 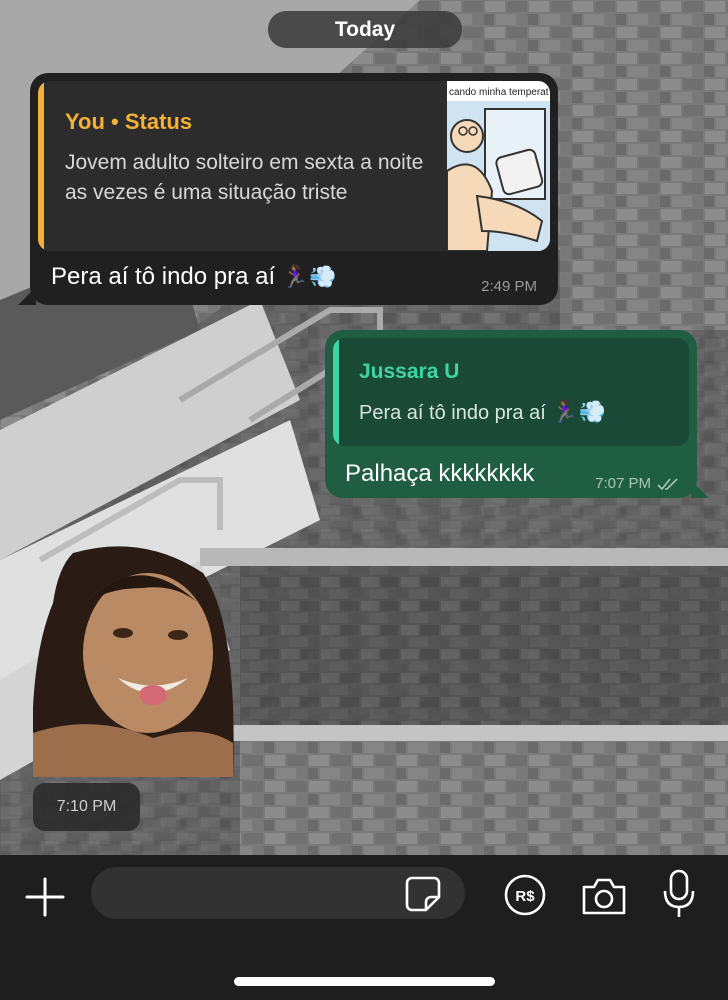 What do you see at coordinates (129, 121) in the screenshot?
I see `quote-author: You • Status` at bounding box center [129, 121].